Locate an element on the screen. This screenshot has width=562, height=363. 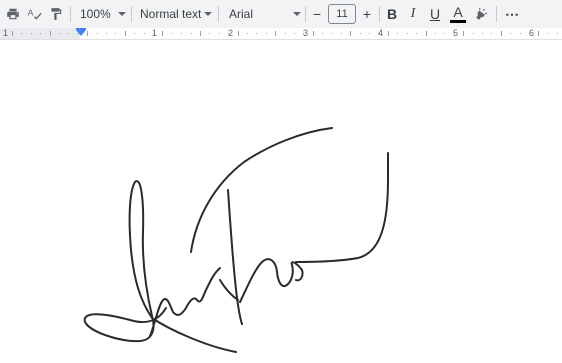
formatting-toolbar: A 100% Normal text Arial − 11 + B I U A is located at coordinates (281, 14).